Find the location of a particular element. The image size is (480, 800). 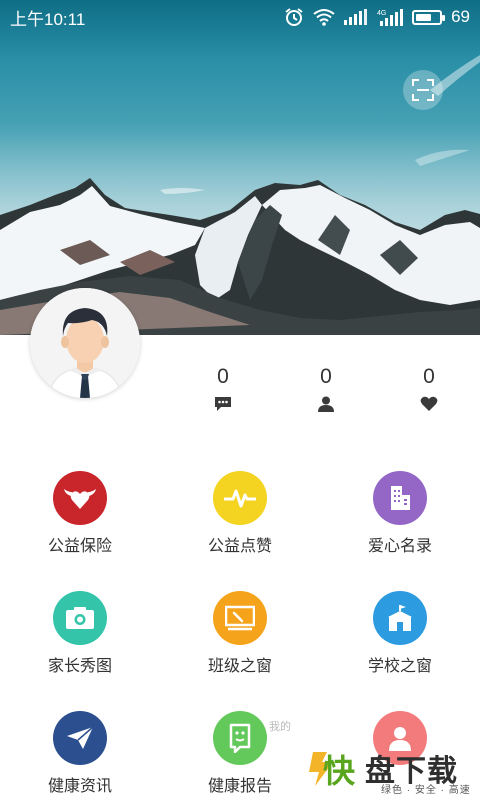

avatar is located at coordinates (85, 343).